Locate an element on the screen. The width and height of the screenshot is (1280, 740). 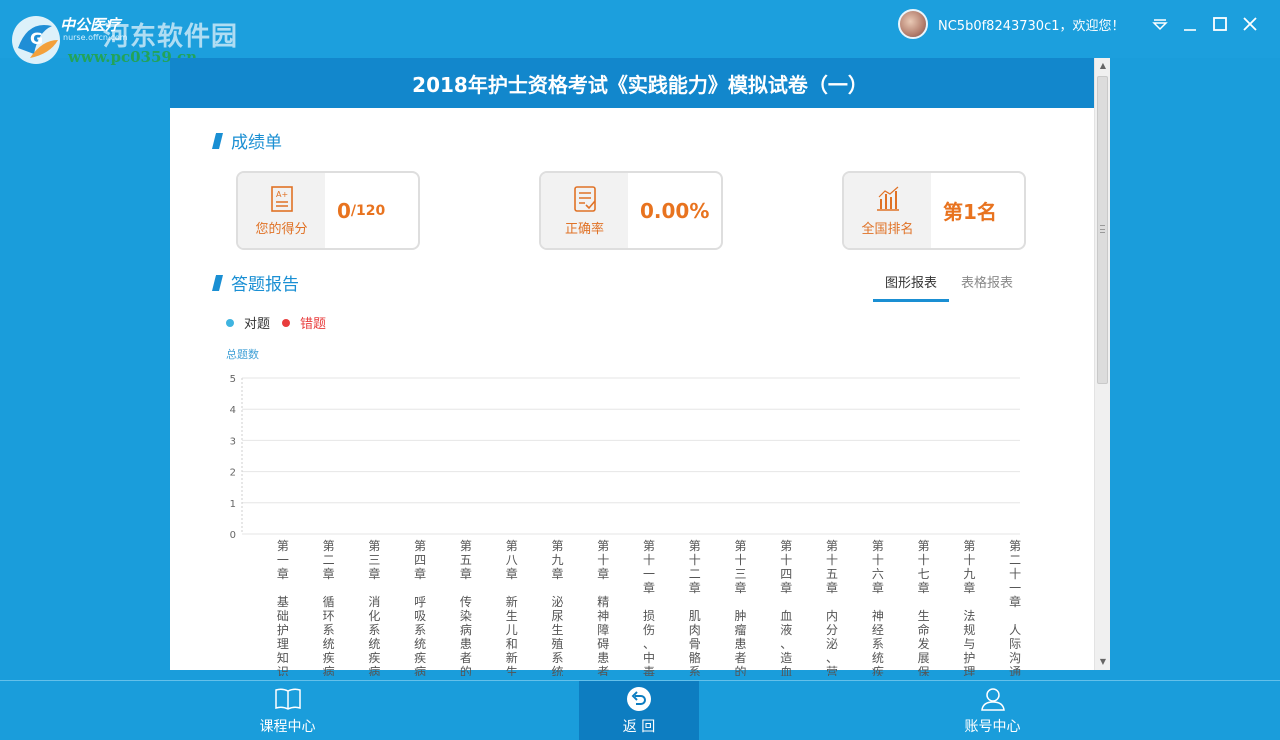
scroll-thumb is located at coordinates (1102, 230).